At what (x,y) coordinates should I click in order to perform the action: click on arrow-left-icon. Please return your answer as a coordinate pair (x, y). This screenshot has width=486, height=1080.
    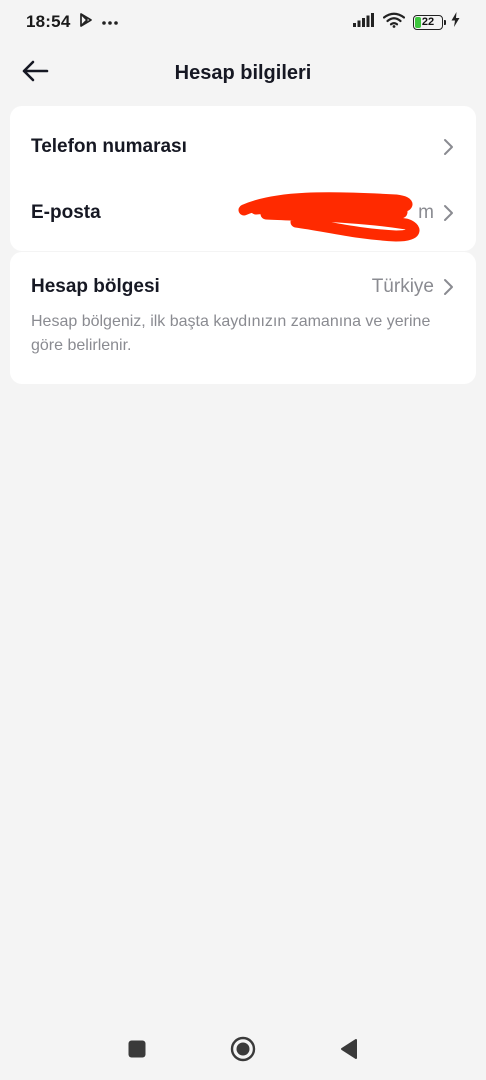
    Looking at the image, I should click on (35, 73).